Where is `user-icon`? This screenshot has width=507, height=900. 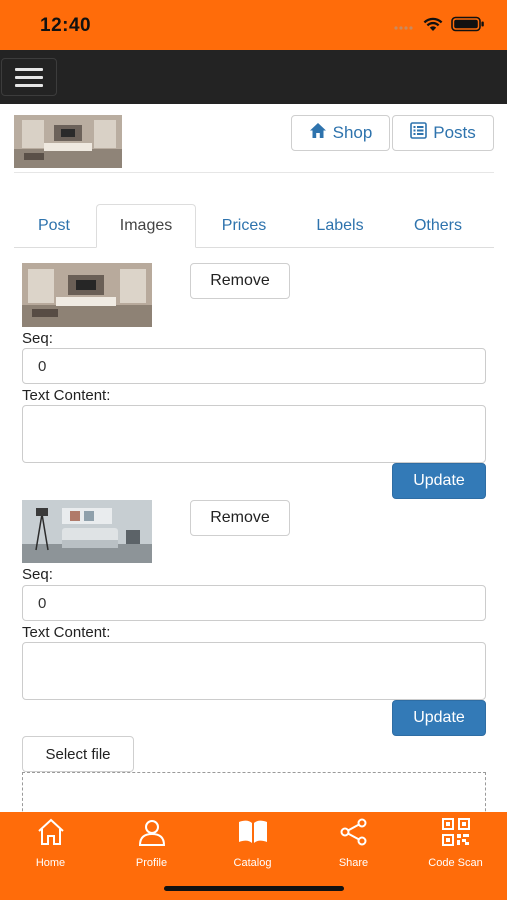
user-icon is located at coordinates (152, 834).